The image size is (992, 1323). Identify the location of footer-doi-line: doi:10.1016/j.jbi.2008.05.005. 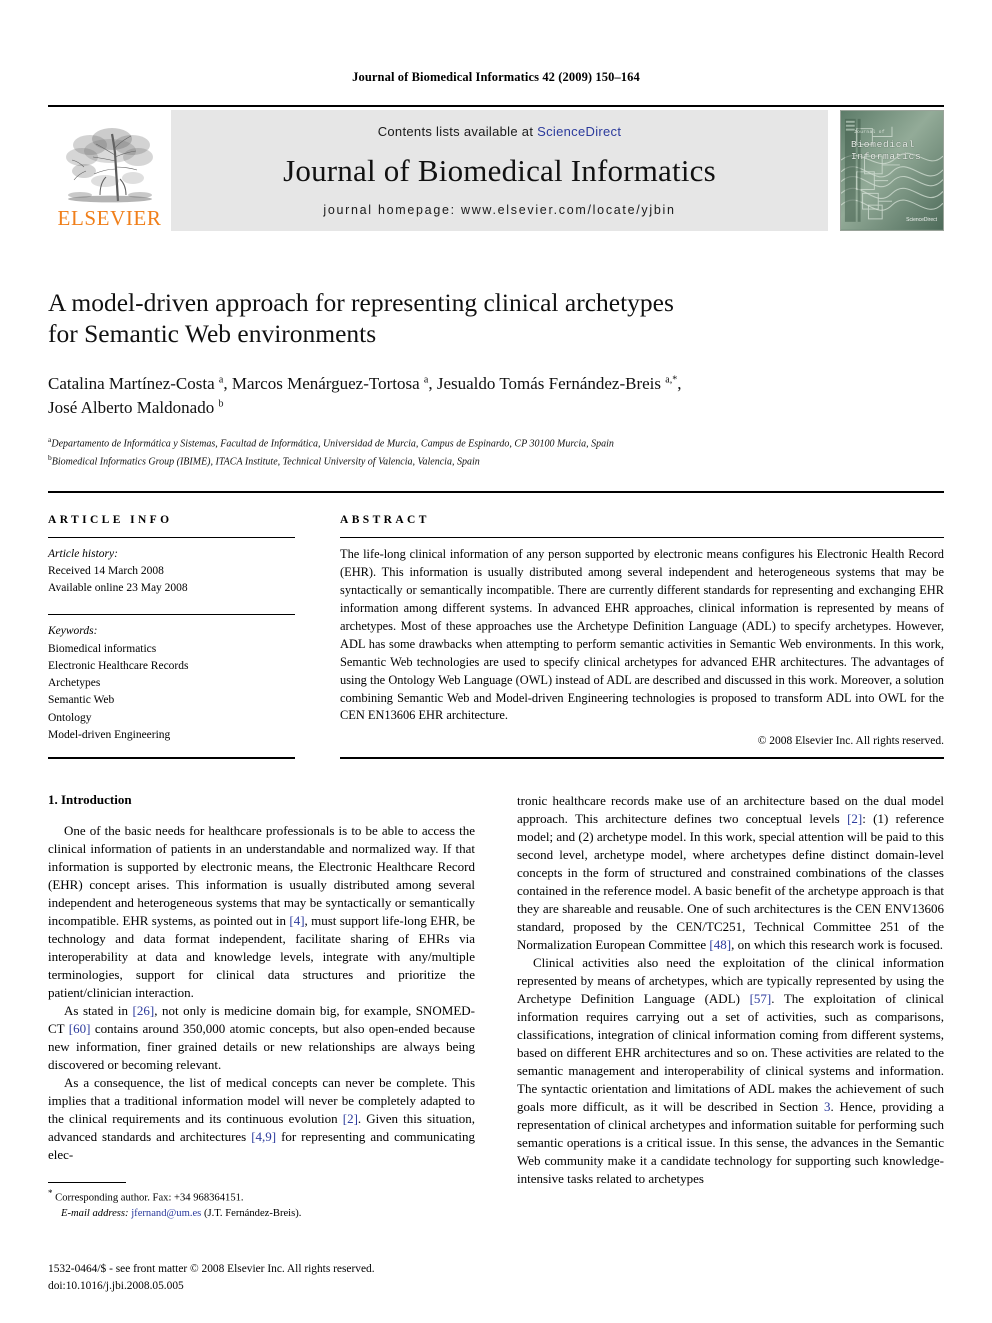
(308, 1286).